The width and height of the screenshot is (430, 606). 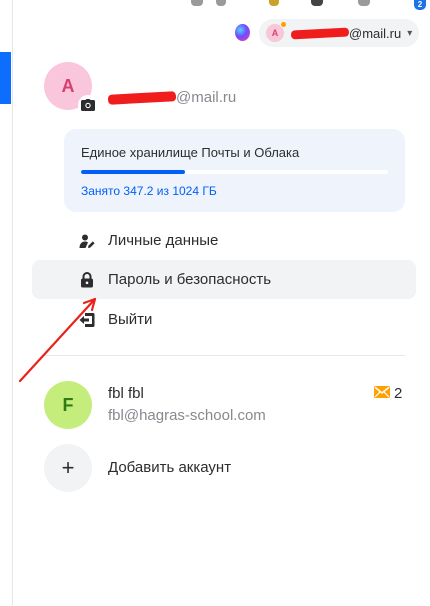 I want to click on chip-email-suffix: @mail.ru, so click(x=375, y=33).